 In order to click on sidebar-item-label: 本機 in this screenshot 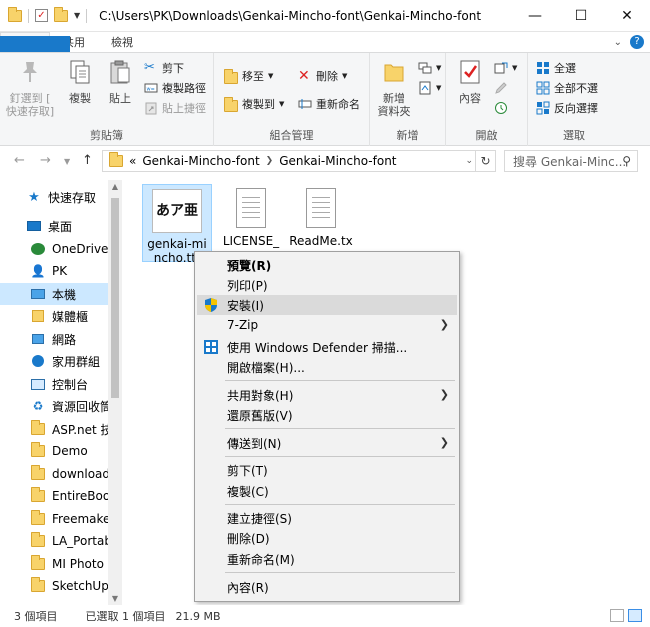, I will do `click(64, 294)`.